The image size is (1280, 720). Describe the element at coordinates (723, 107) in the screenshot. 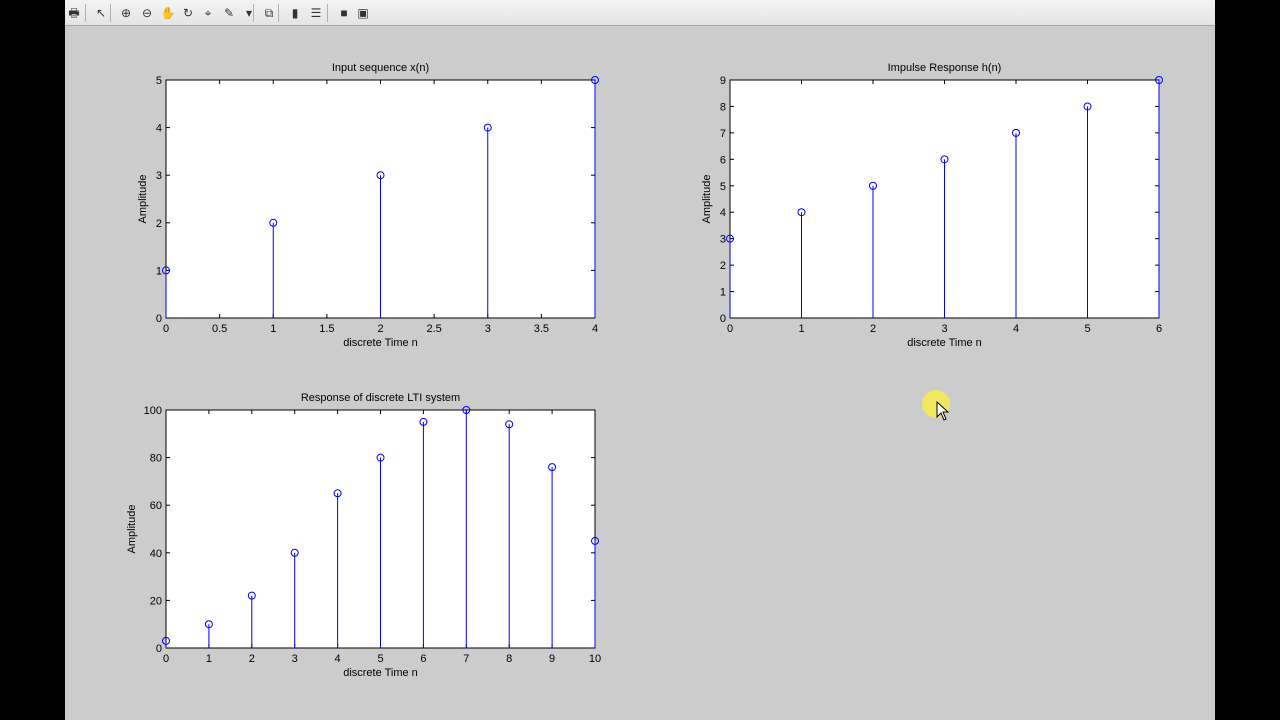

I see `y-tick-label: 8` at that location.